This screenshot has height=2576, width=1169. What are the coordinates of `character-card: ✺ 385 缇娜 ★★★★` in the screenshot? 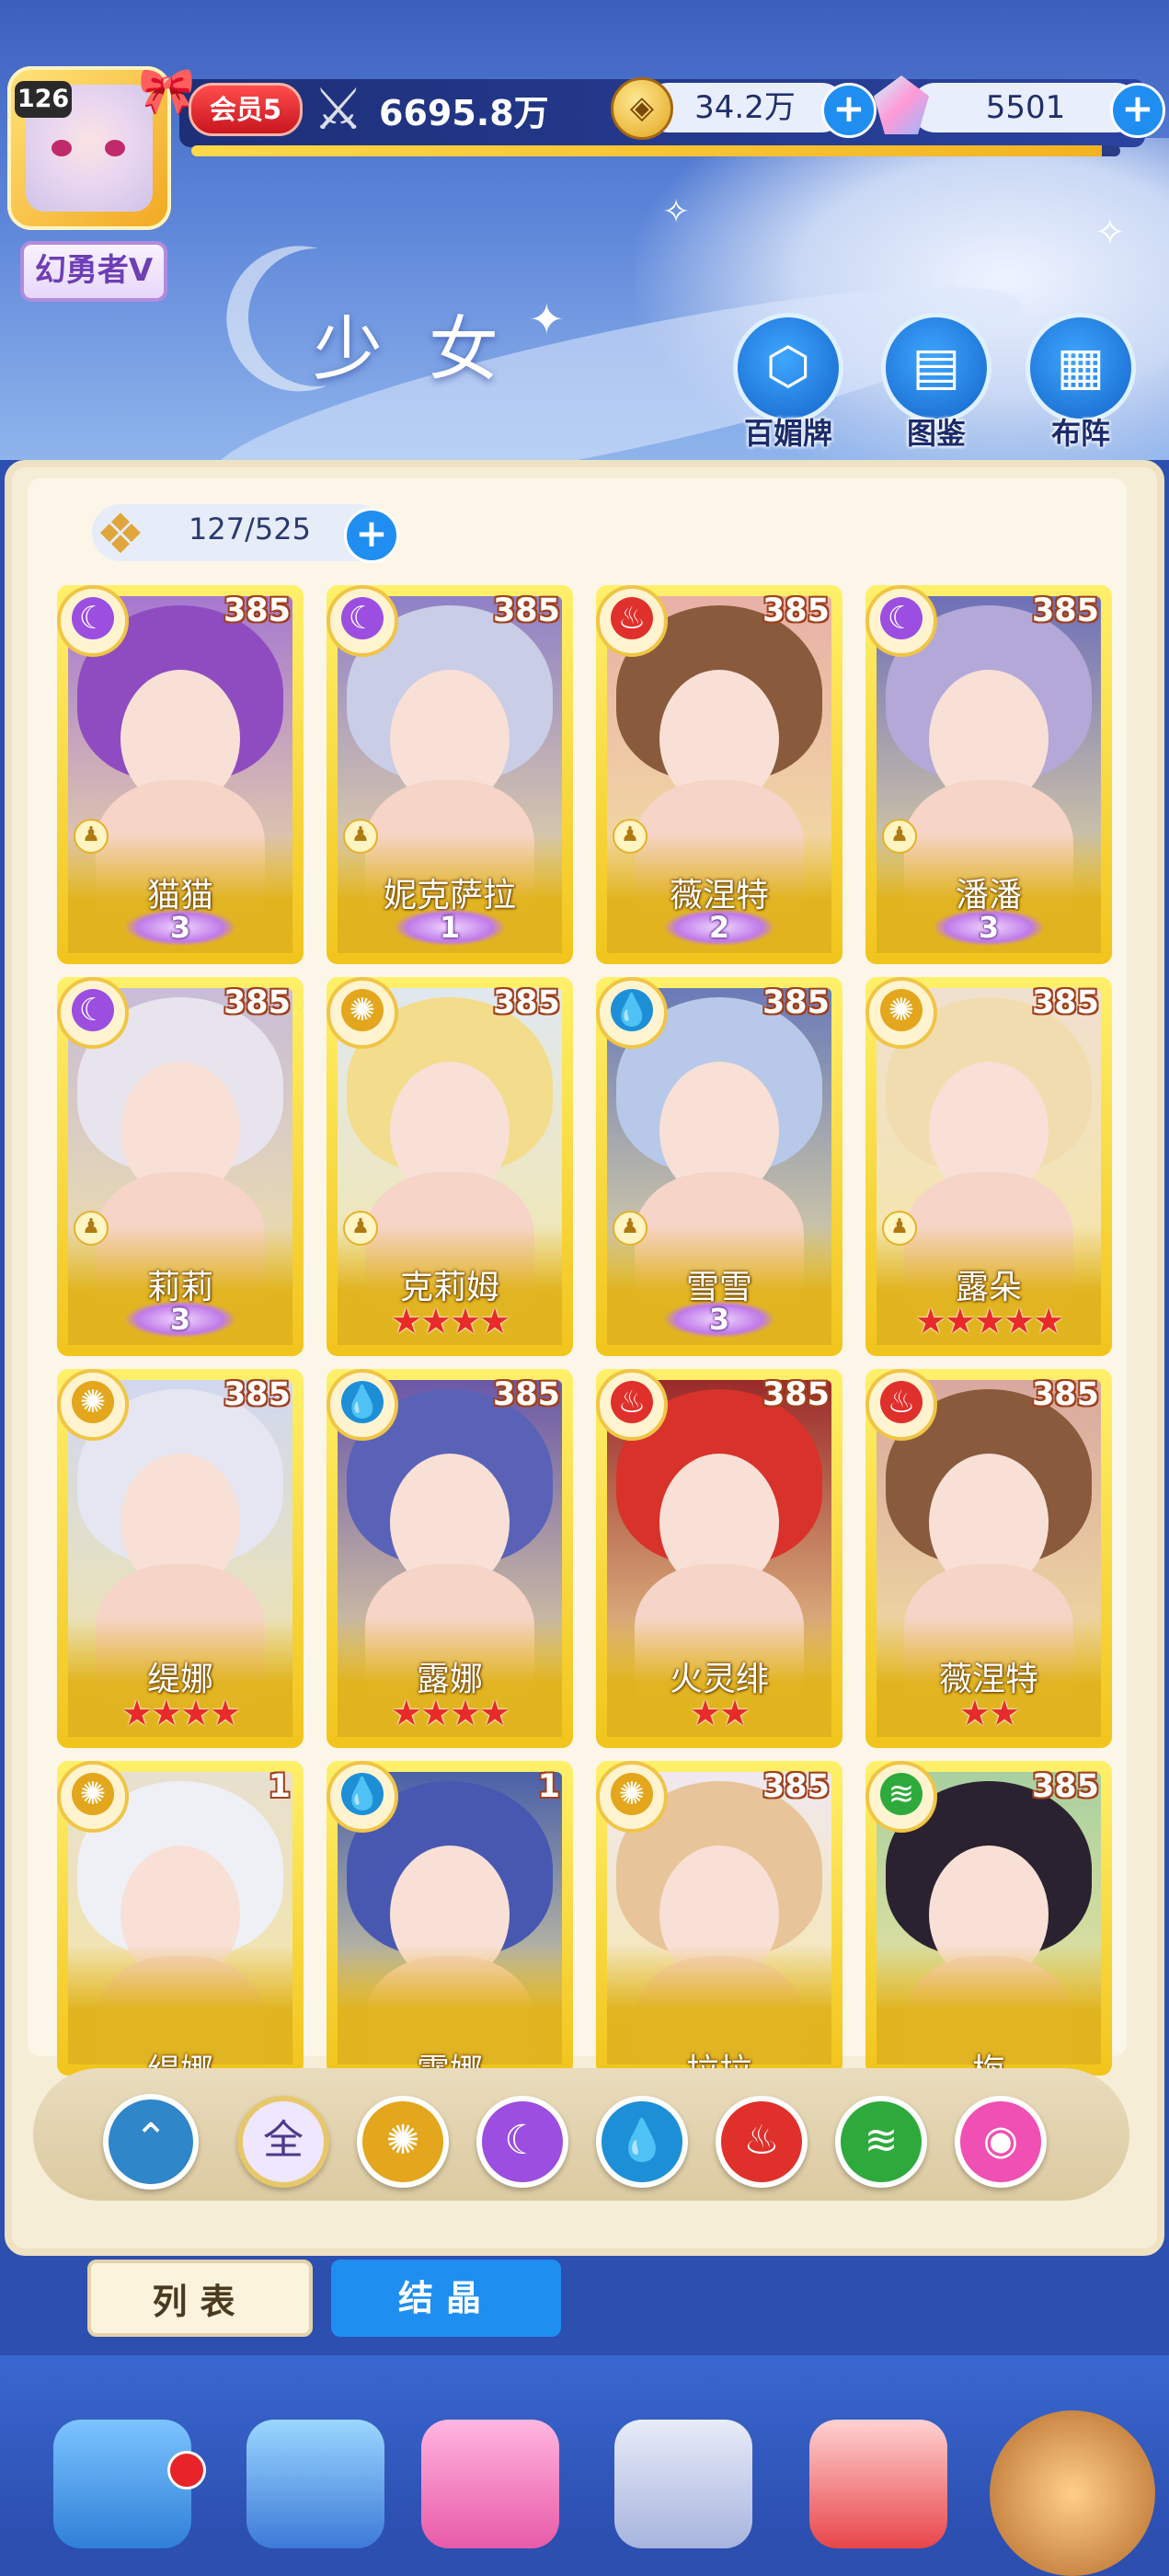 It's located at (180, 1558).